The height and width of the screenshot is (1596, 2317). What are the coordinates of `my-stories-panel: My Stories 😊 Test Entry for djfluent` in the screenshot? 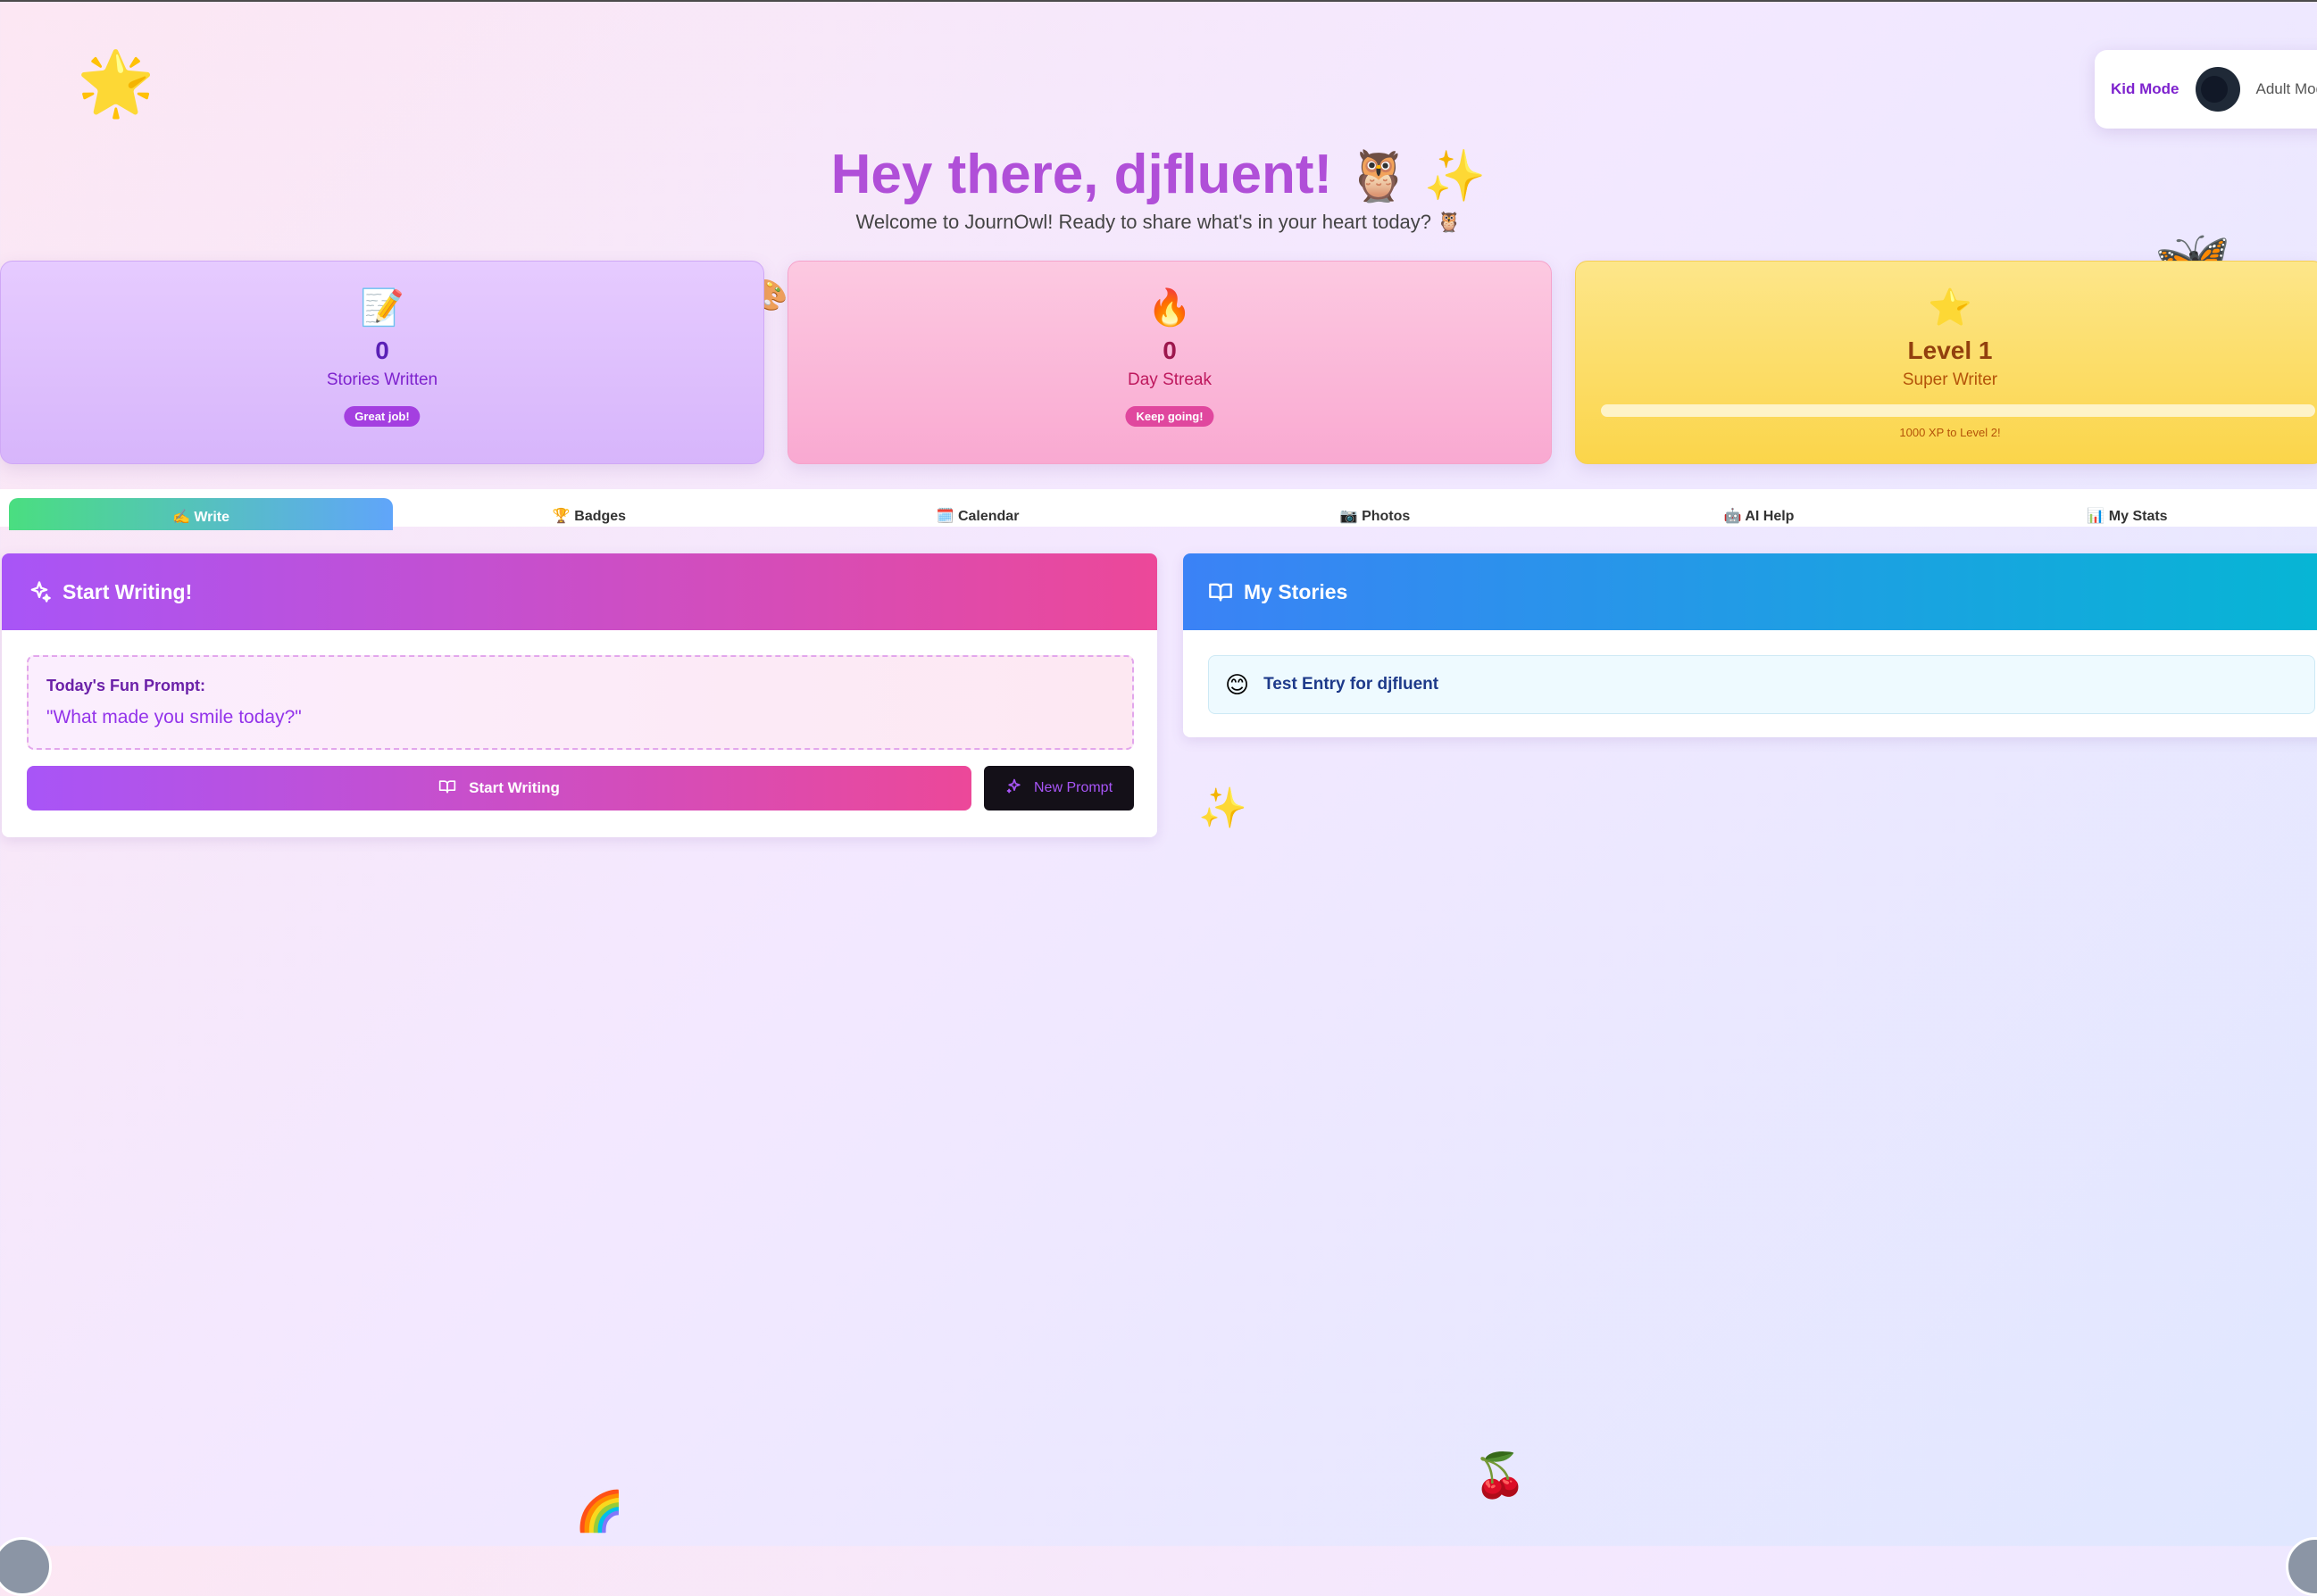 It's located at (1750, 645).